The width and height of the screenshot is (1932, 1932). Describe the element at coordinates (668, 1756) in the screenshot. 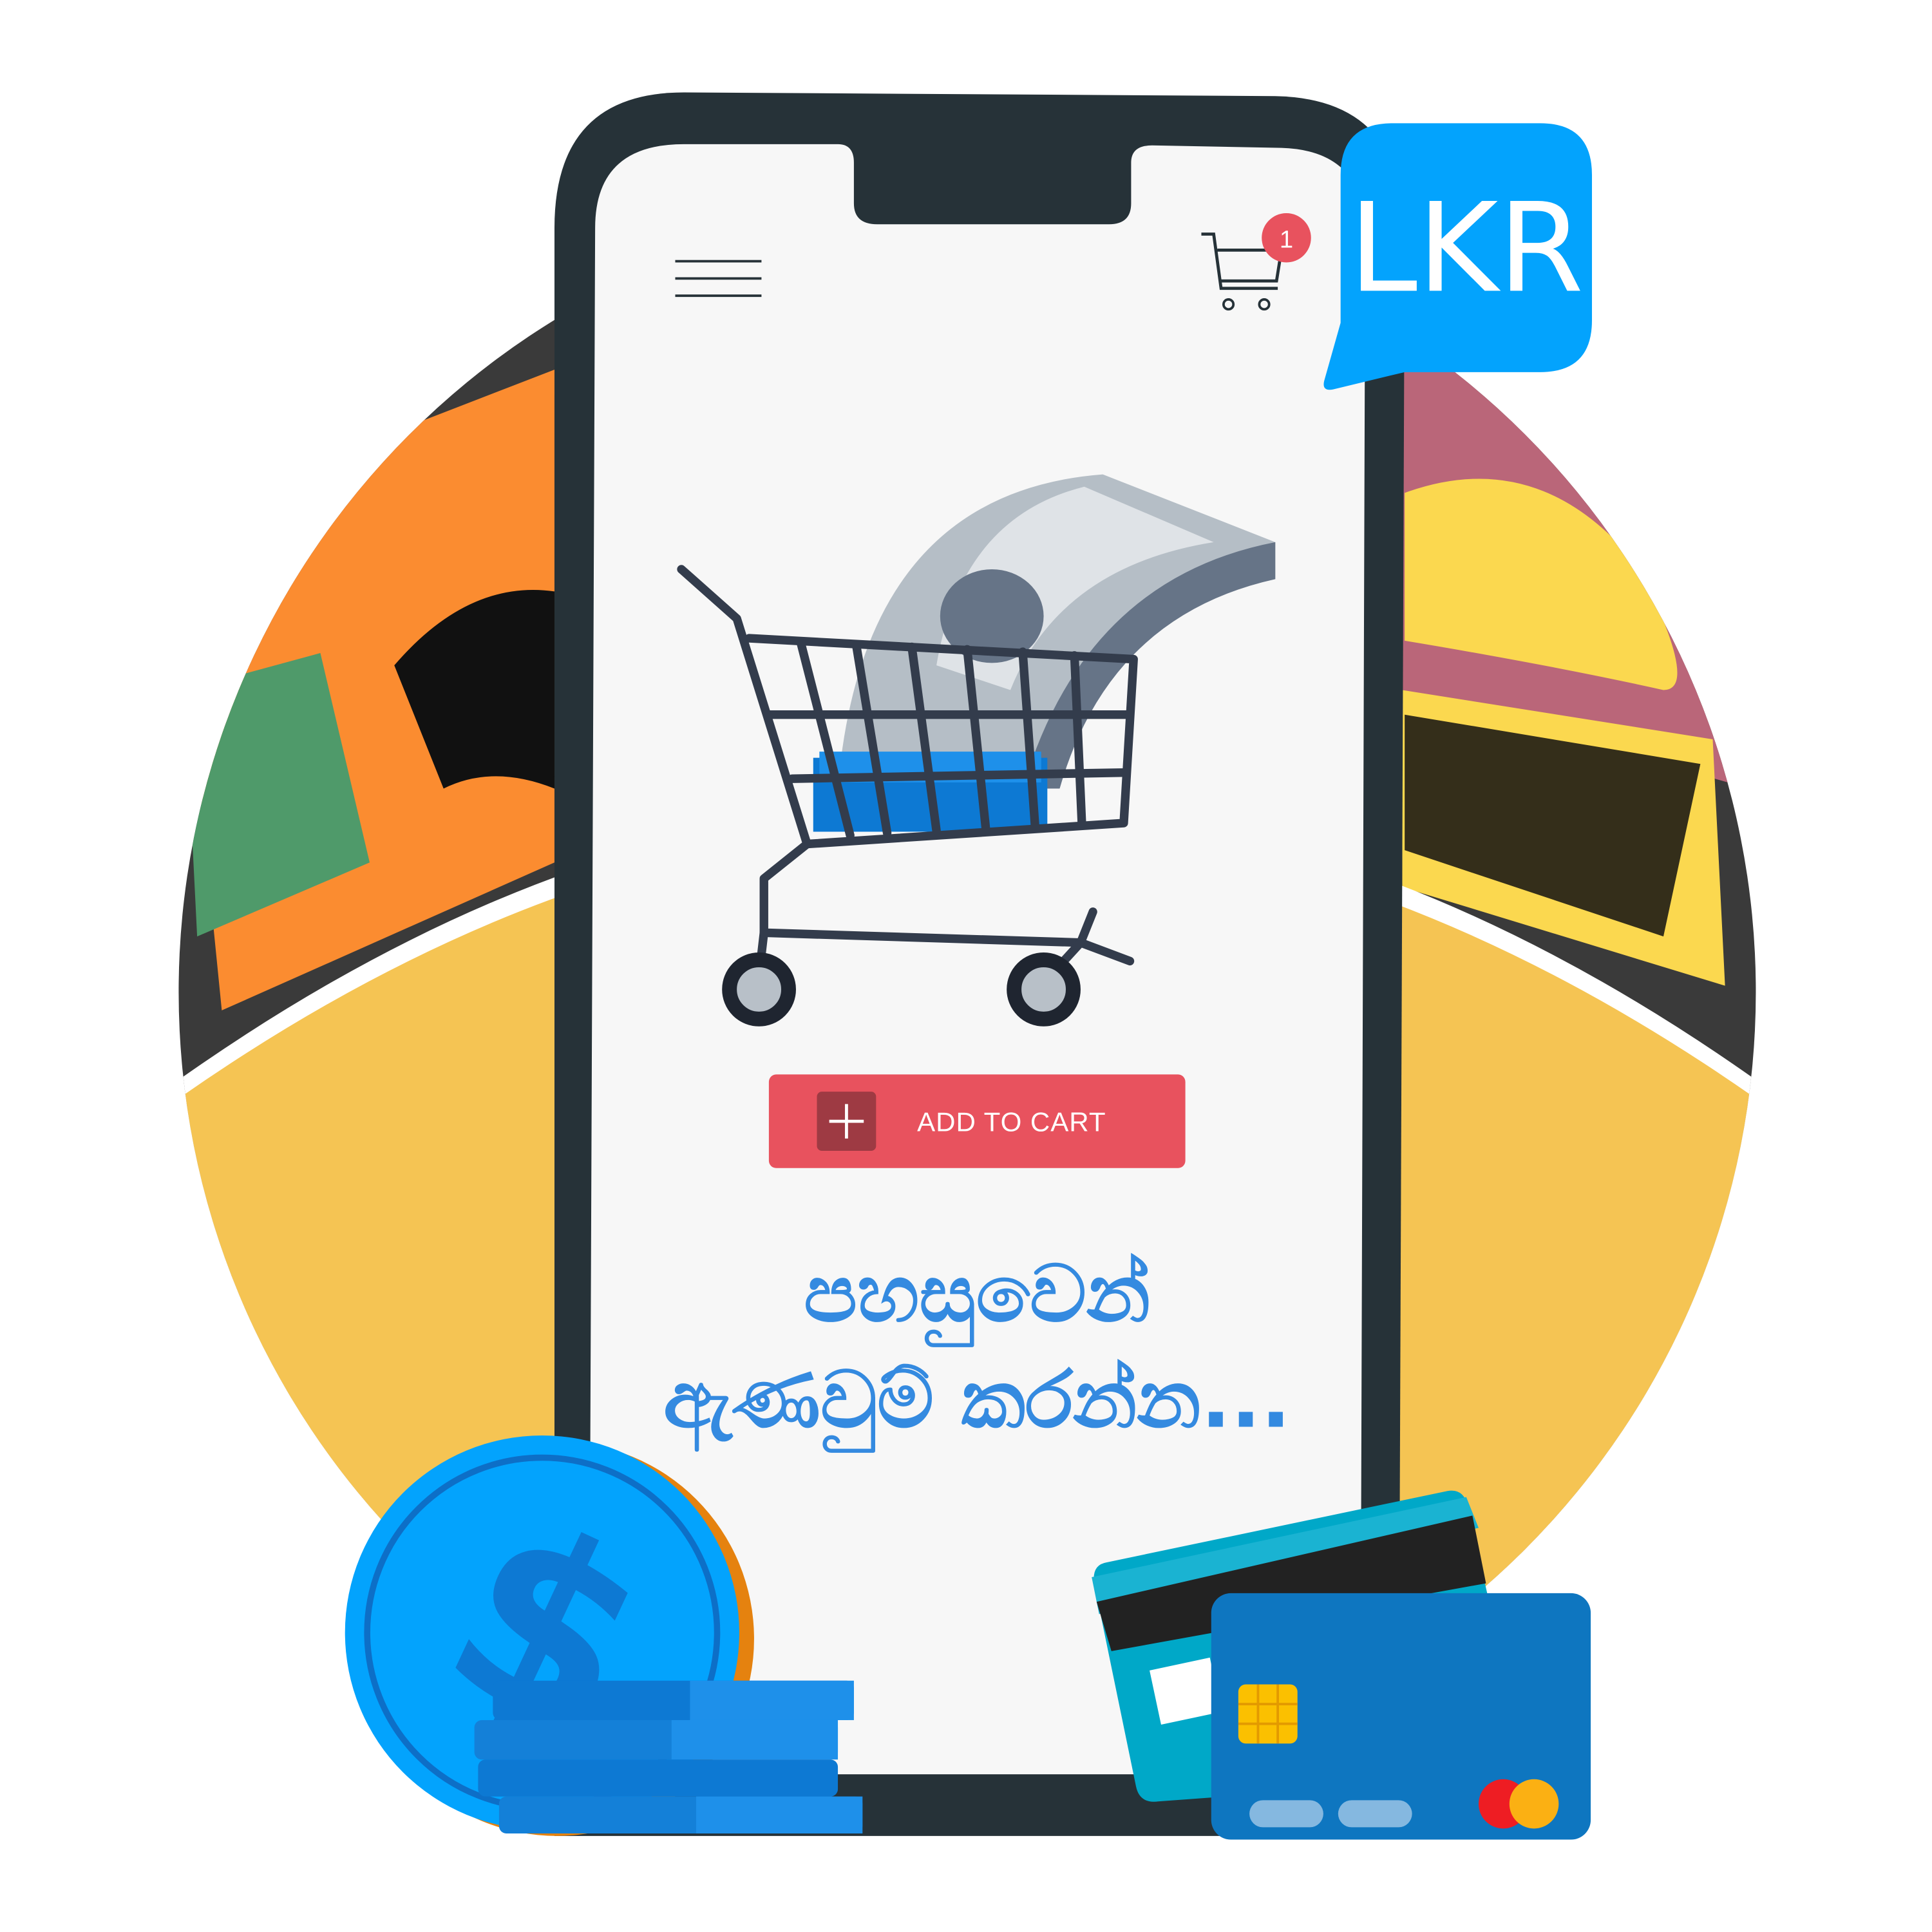

I see `coin-stack-icon` at that location.